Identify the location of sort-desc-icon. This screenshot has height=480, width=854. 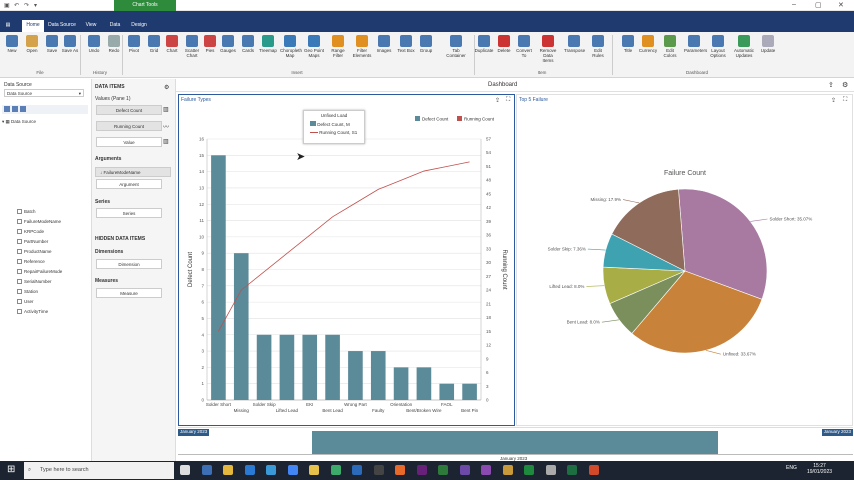
(15, 109).